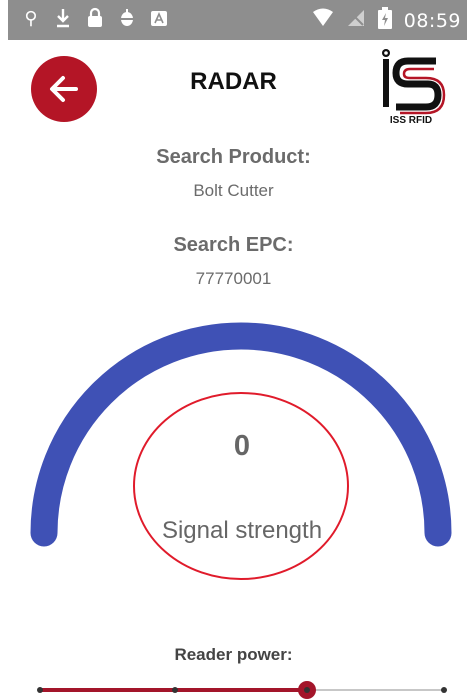 The height and width of the screenshot is (700, 467). Describe the element at coordinates (237, 20) in the screenshot. I see `status-bar: ⚲ 08:59` at that location.